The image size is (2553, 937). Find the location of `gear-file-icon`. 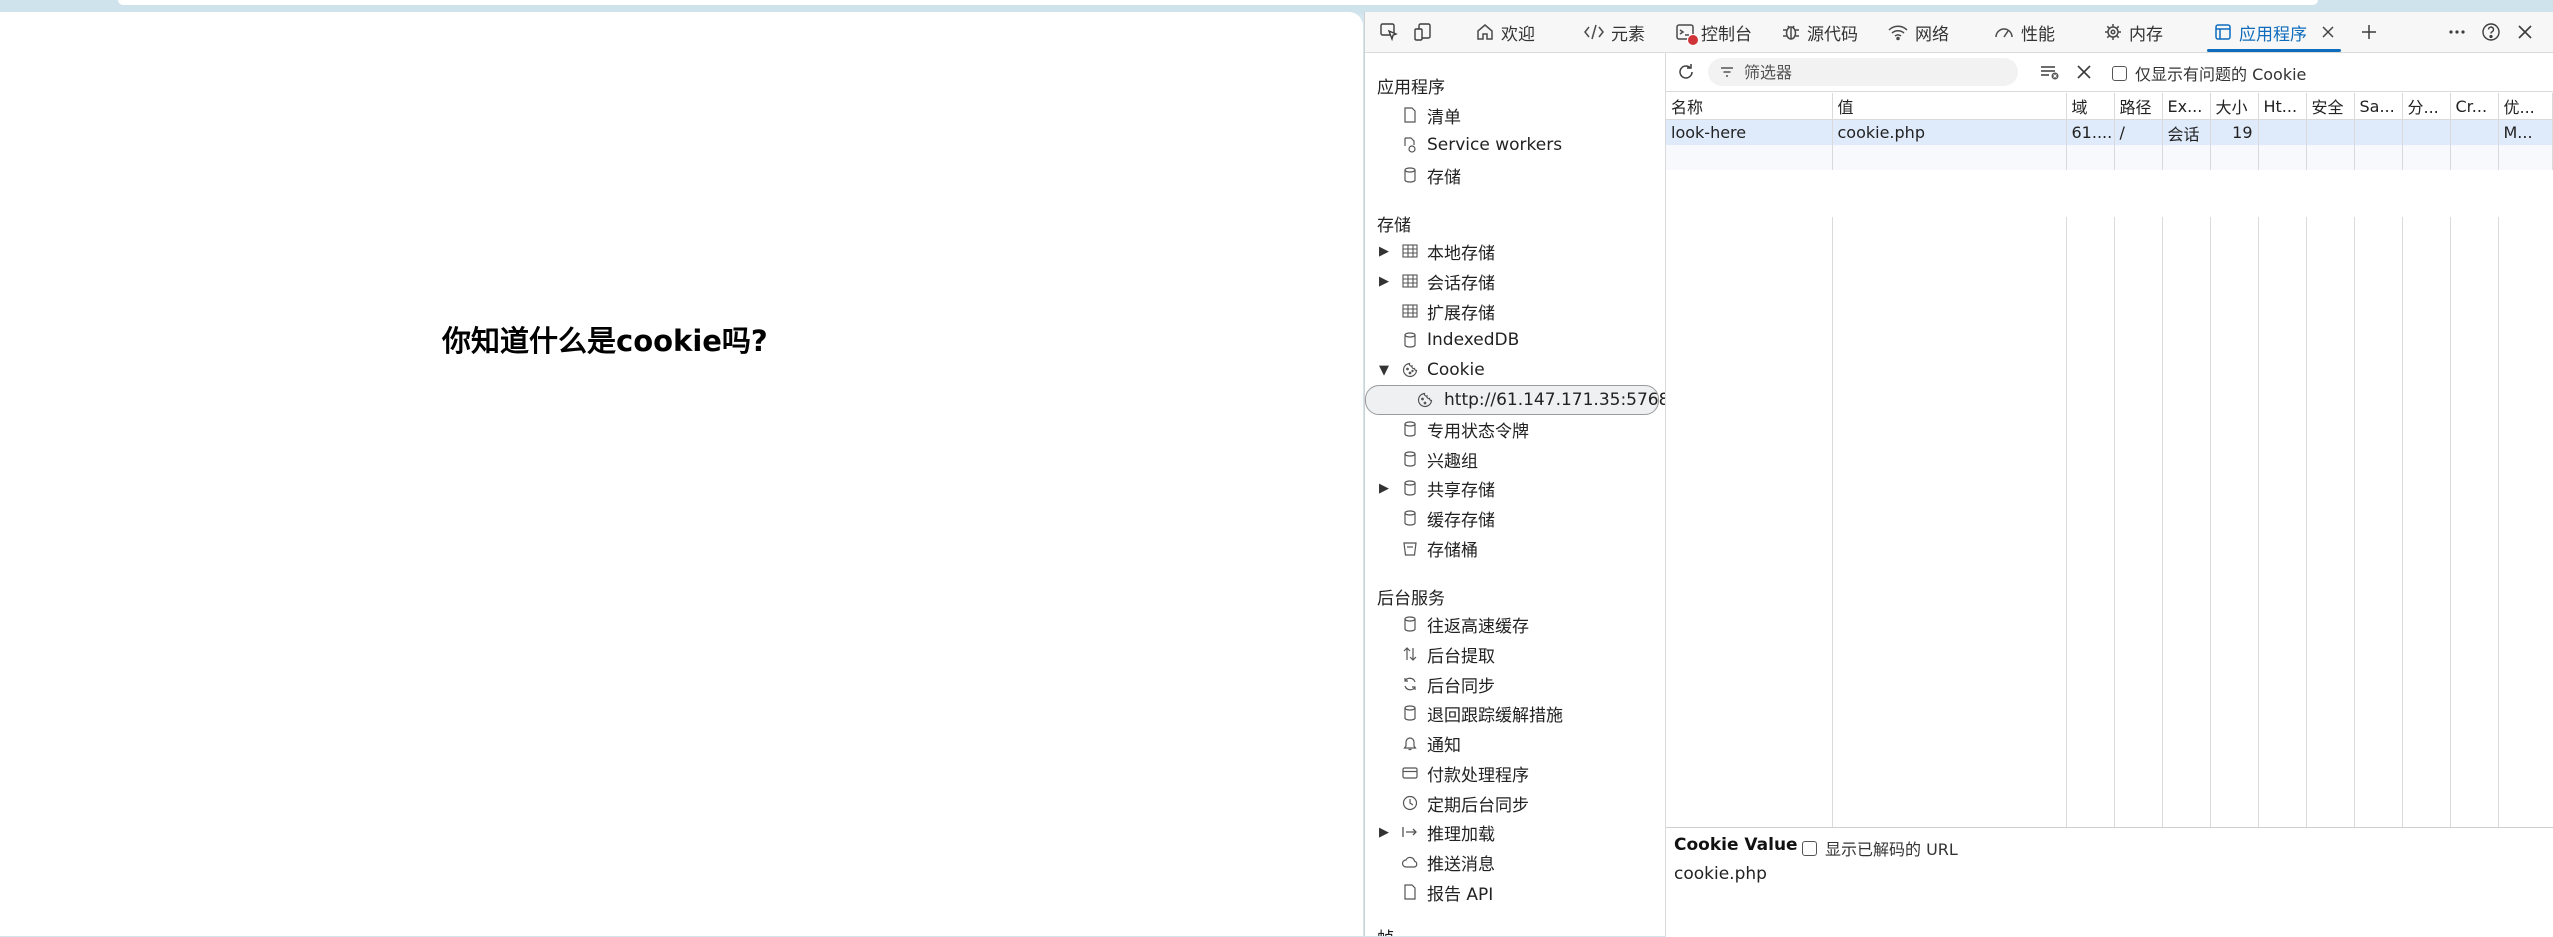

gear-file-icon is located at coordinates (1410, 145).